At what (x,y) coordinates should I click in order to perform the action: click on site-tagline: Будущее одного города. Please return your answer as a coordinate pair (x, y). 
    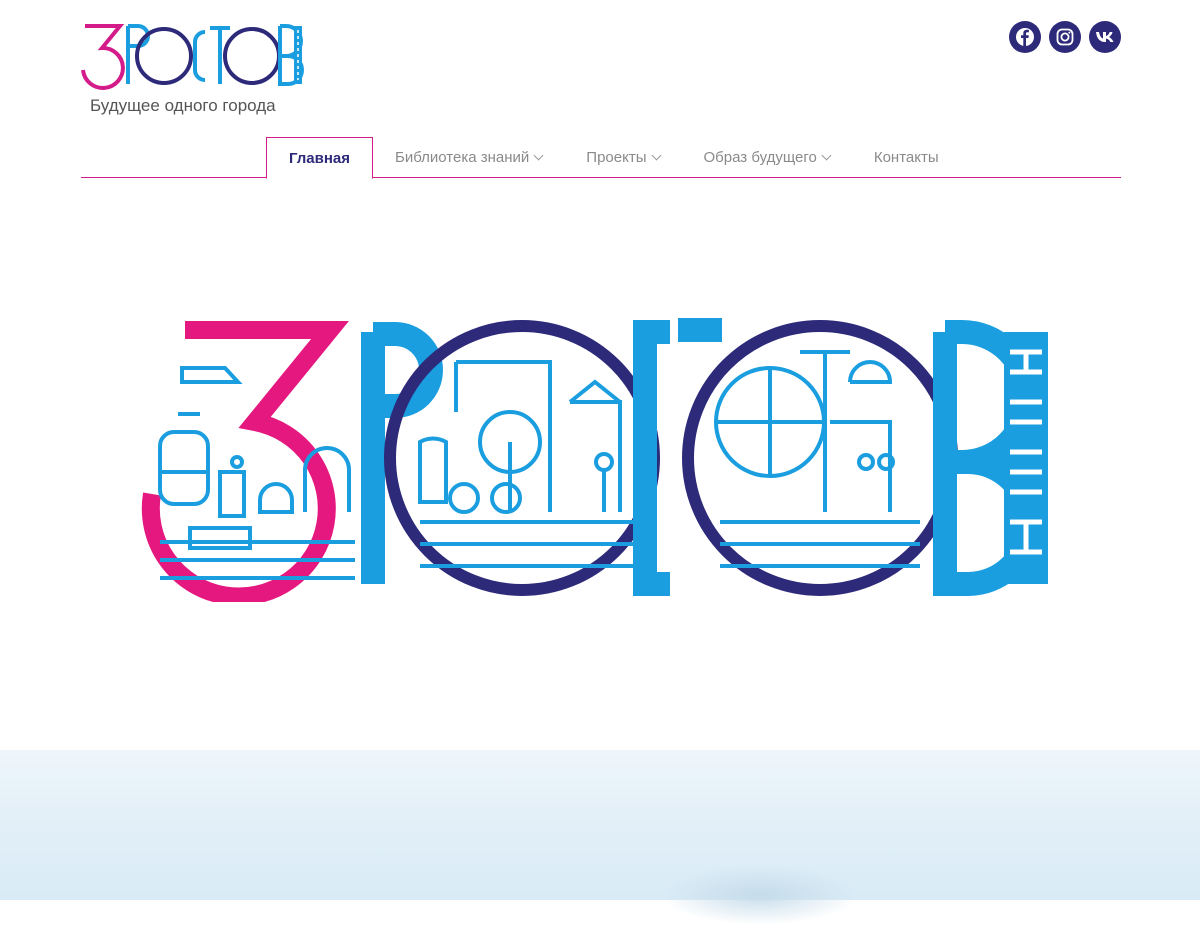
    Looking at the image, I should click on (183, 105).